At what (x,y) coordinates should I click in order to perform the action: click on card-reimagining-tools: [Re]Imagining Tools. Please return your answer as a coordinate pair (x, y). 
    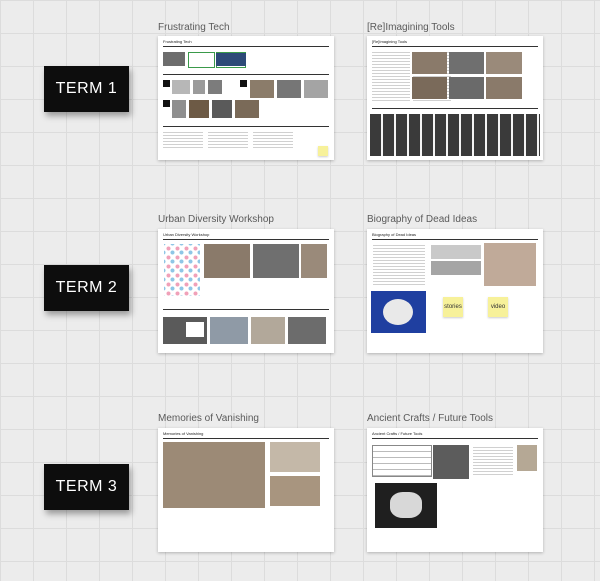
    Looking at the image, I should click on (455, 98).